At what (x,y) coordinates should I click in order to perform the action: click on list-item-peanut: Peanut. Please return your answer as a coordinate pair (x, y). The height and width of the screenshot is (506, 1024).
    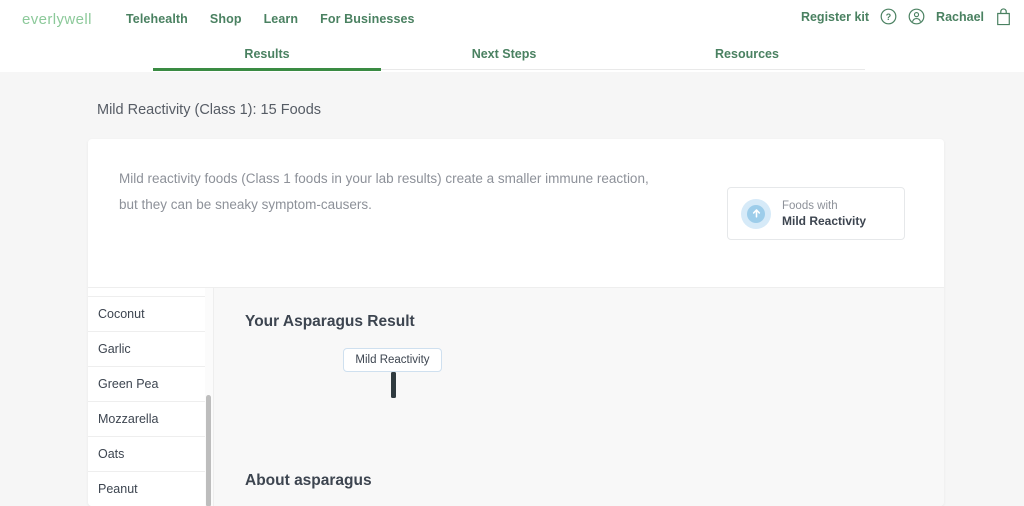
    Looking at the image, I should click on (150, 489).